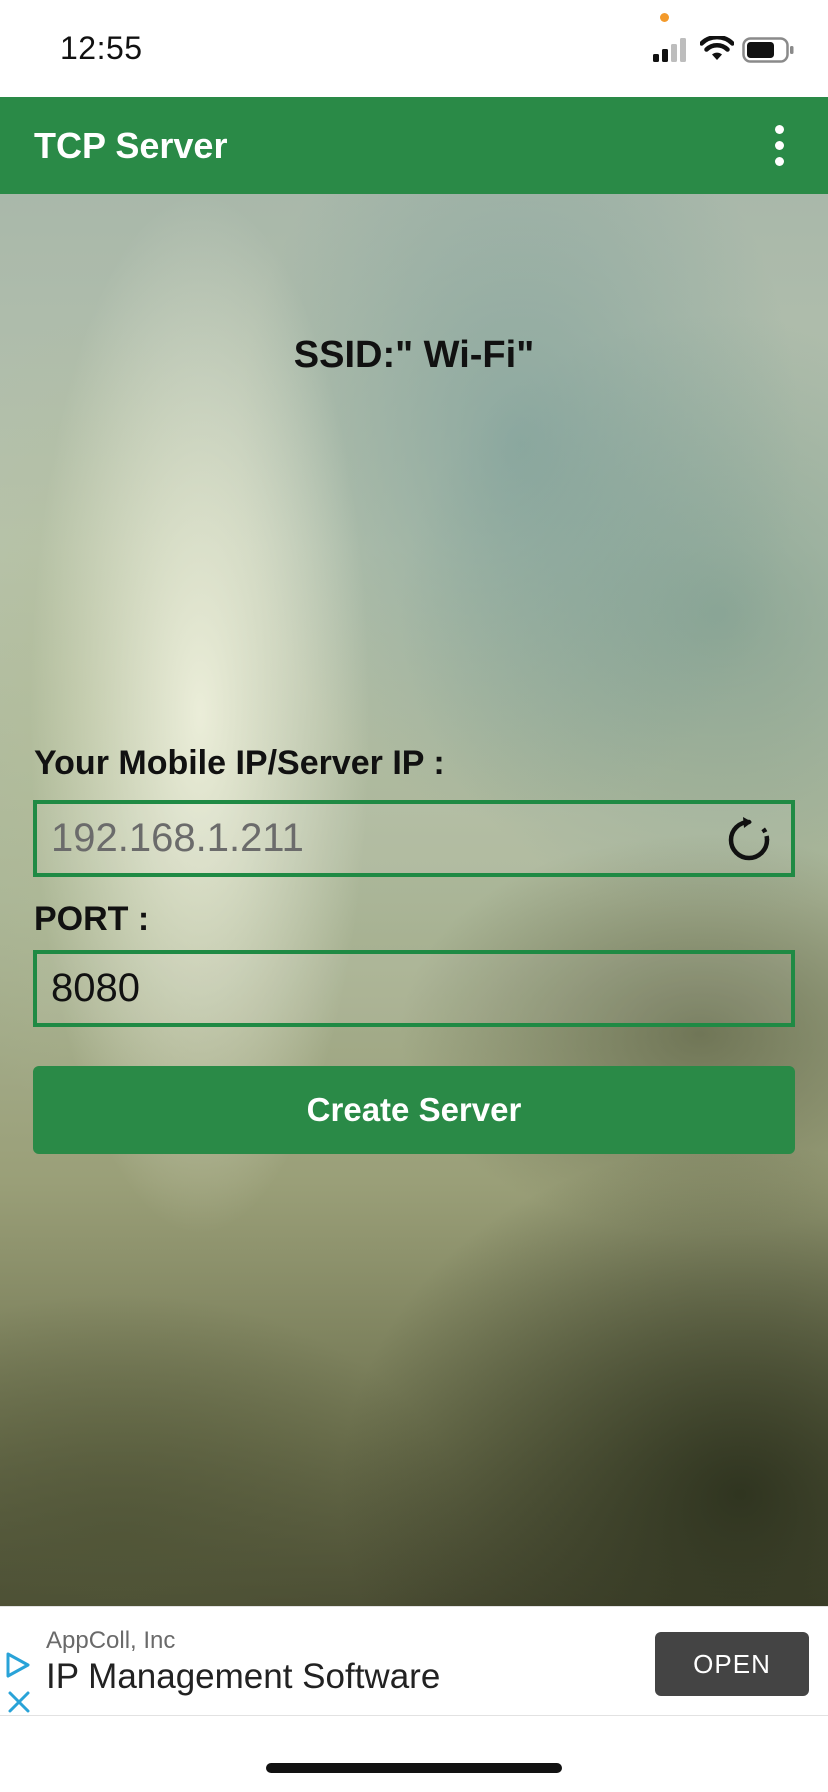 The height and width of the screenshot is (1792, 828). I want to click on ad-open-button: OPEN, so click(732, 1664).